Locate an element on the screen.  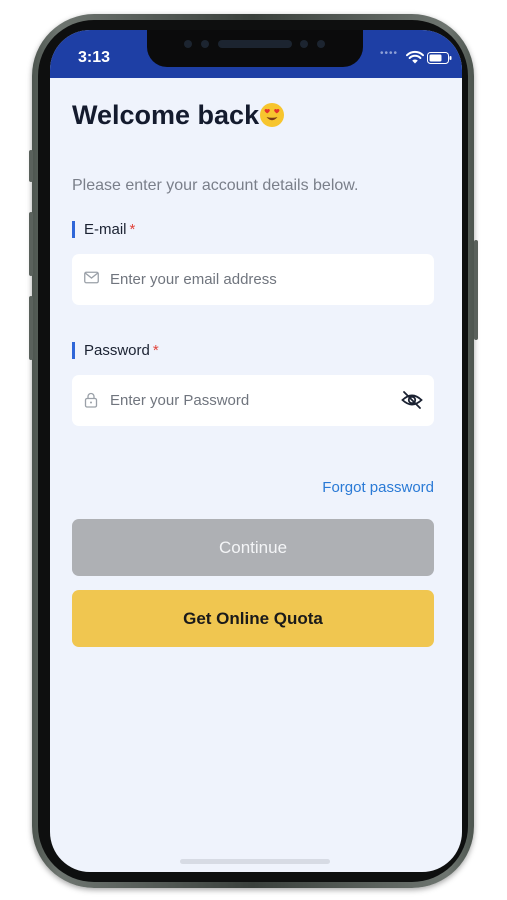
email-label-text: E-mail is located at coordinates (105, 229).